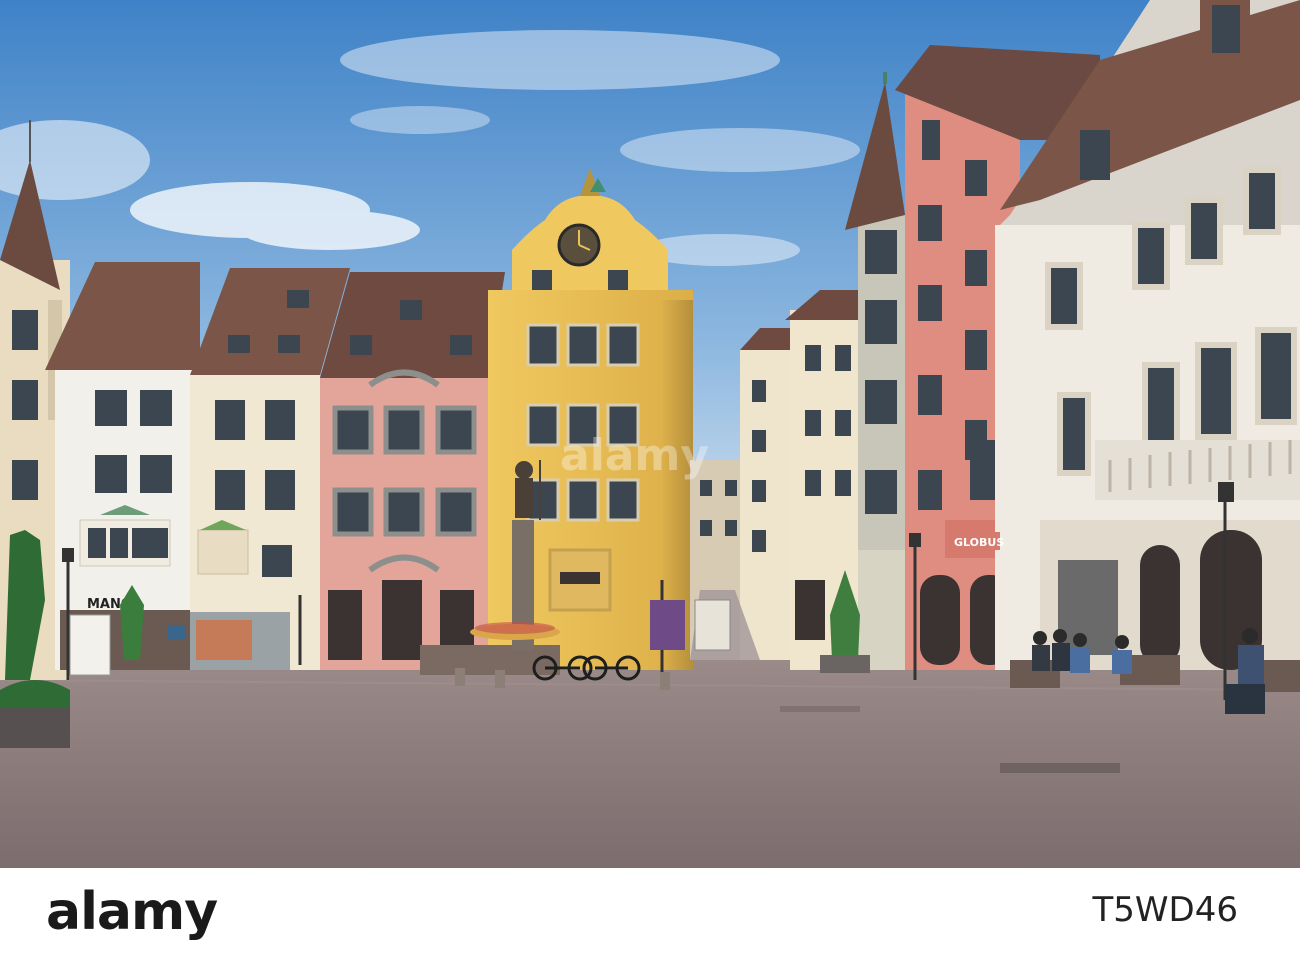 The width and height of the screenshot is (1300, 958). What do you see at coordinates (412, 471) in the screenshot?
I see `pink-baroque-building` at bounding box center [412, 471].